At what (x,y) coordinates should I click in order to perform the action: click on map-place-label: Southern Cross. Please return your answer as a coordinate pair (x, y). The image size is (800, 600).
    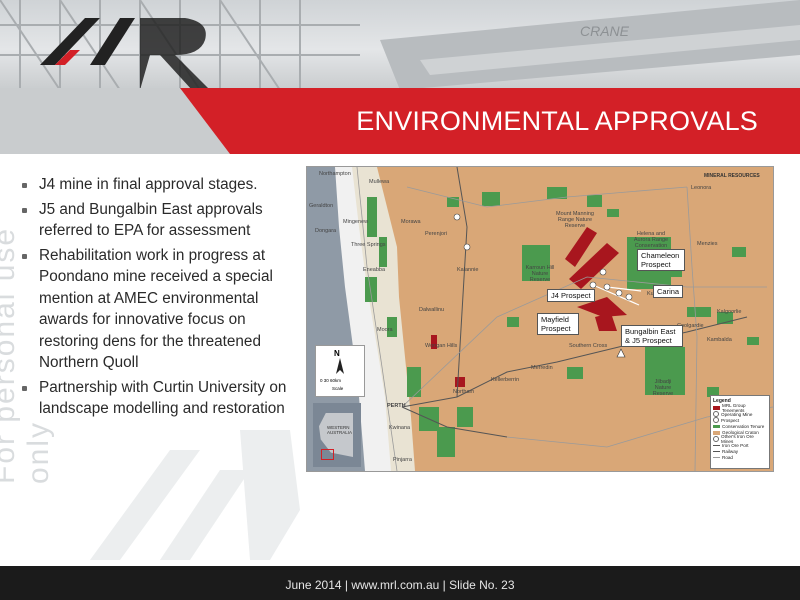
    Looking at the image, I should click on (588, 346).